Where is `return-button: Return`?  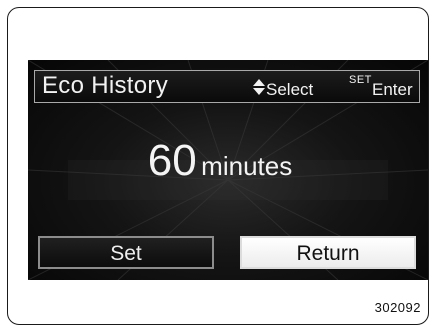
return-button: Return is located at coordinates (328, 252).